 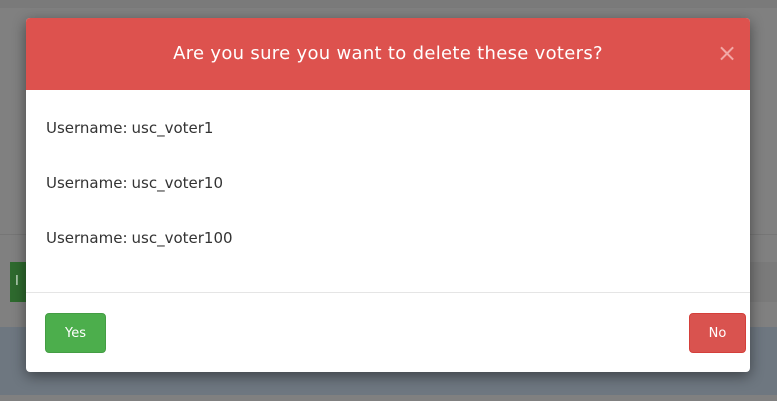 What do you see at coordinates (75, 333) in the screenshot?
I see `yes-button: Yes` at bounding box center [75, 333].